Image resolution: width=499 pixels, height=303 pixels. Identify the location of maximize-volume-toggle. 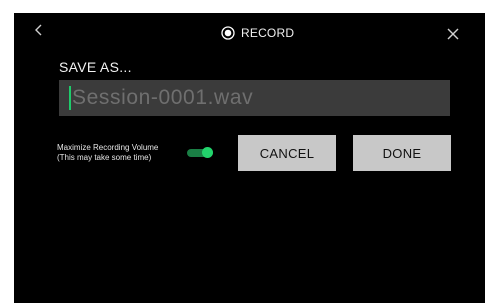
(200, 153).